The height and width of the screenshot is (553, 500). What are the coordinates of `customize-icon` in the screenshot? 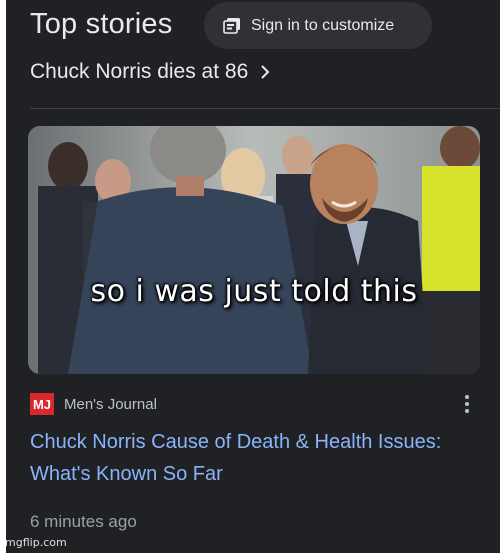 It's located at (231, 25).